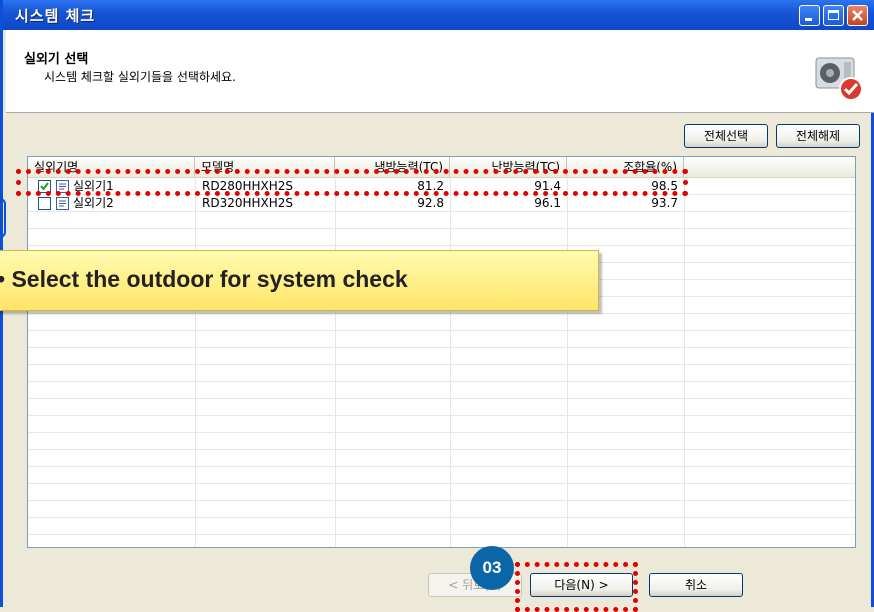 This screenshot has width=874, height=612. What do you see at coordinates (352, 182) in the screenshot?
I see `row-highlight-box` at bounding box center [352, 182].